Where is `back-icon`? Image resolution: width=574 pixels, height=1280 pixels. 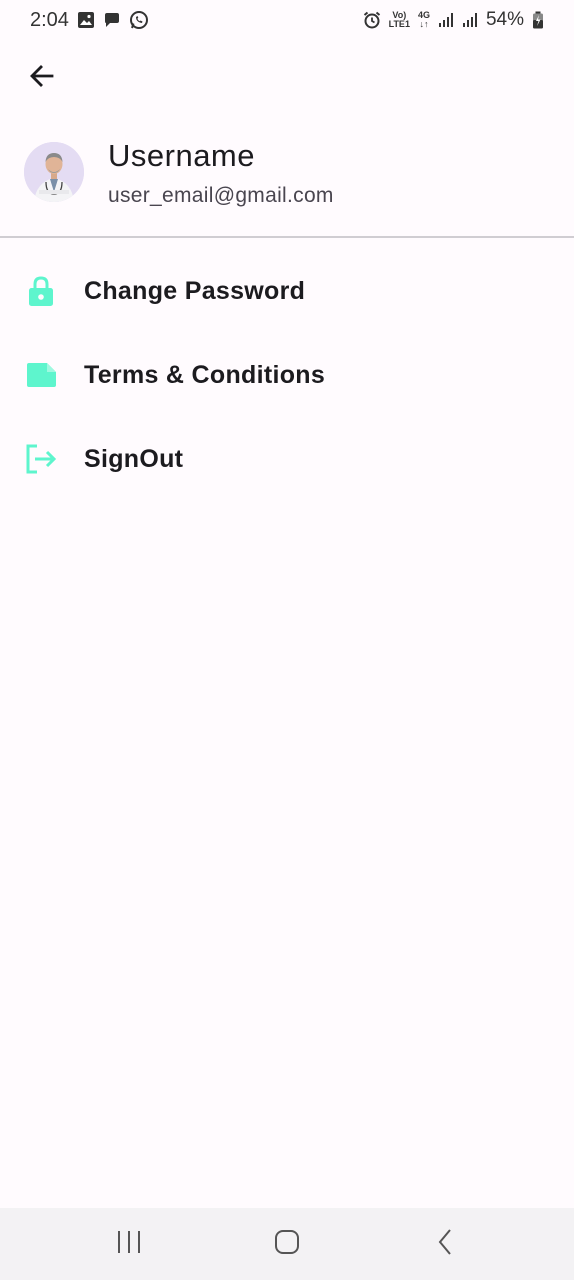
back-icon is located at coordinates (445, 1244).